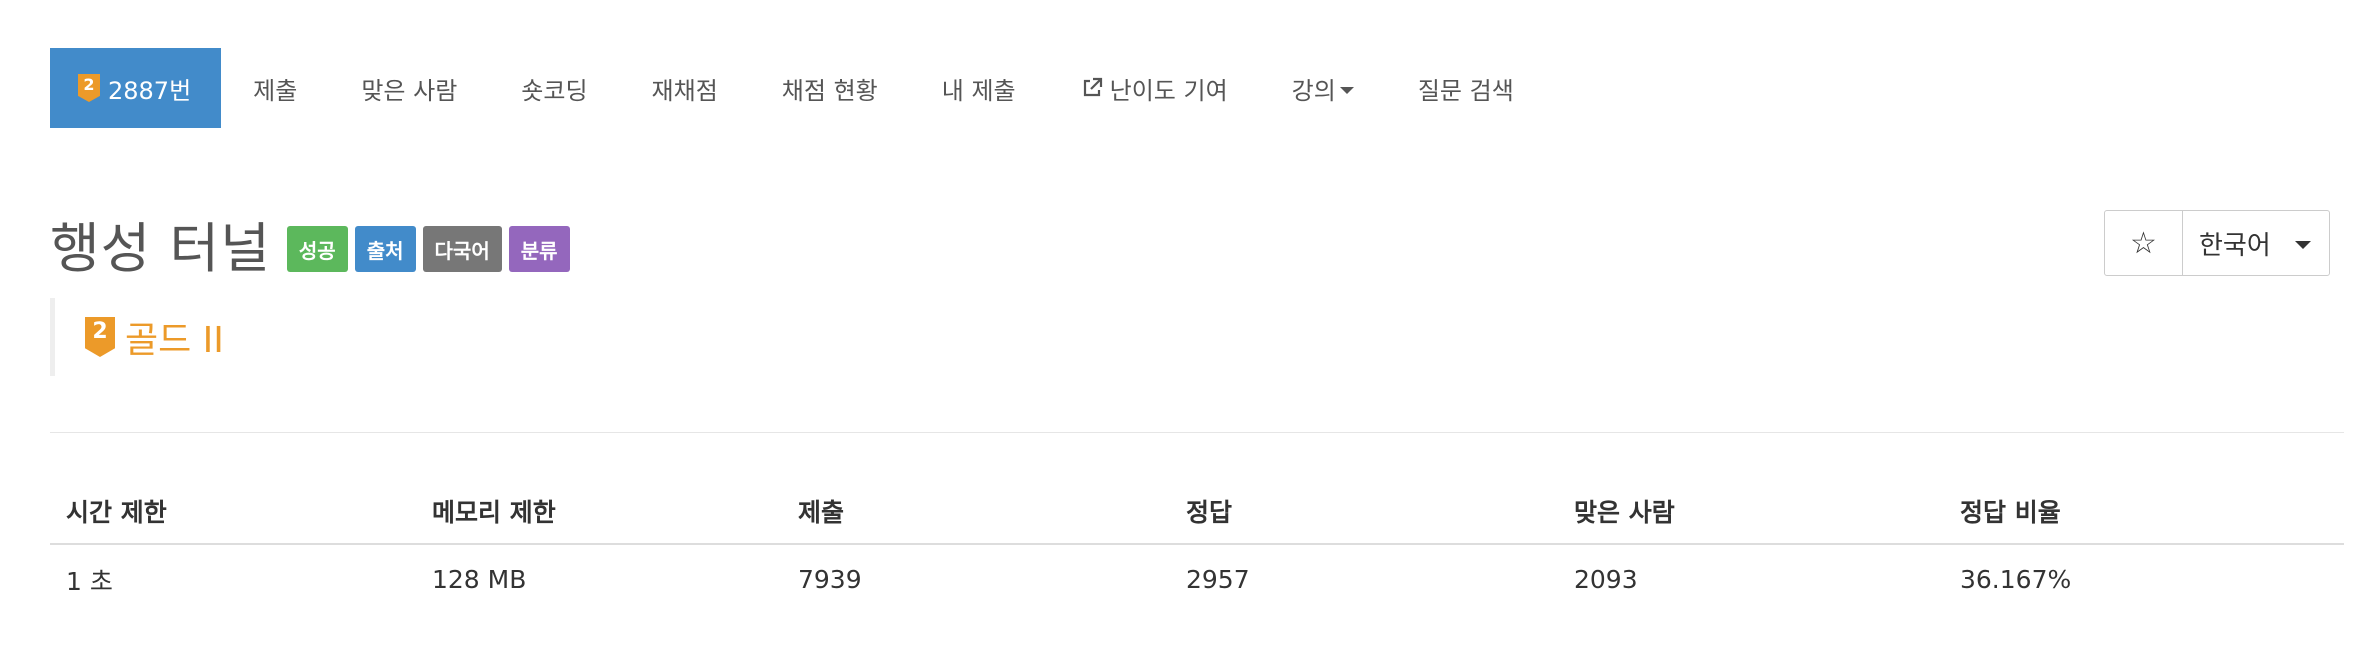 Image resolution: width=2358 pixels, height=658 pixels. Describe the element at coordinates (2016, 579) in the screenshot. I see `accept-ratio-value: 36.167%` at that location.